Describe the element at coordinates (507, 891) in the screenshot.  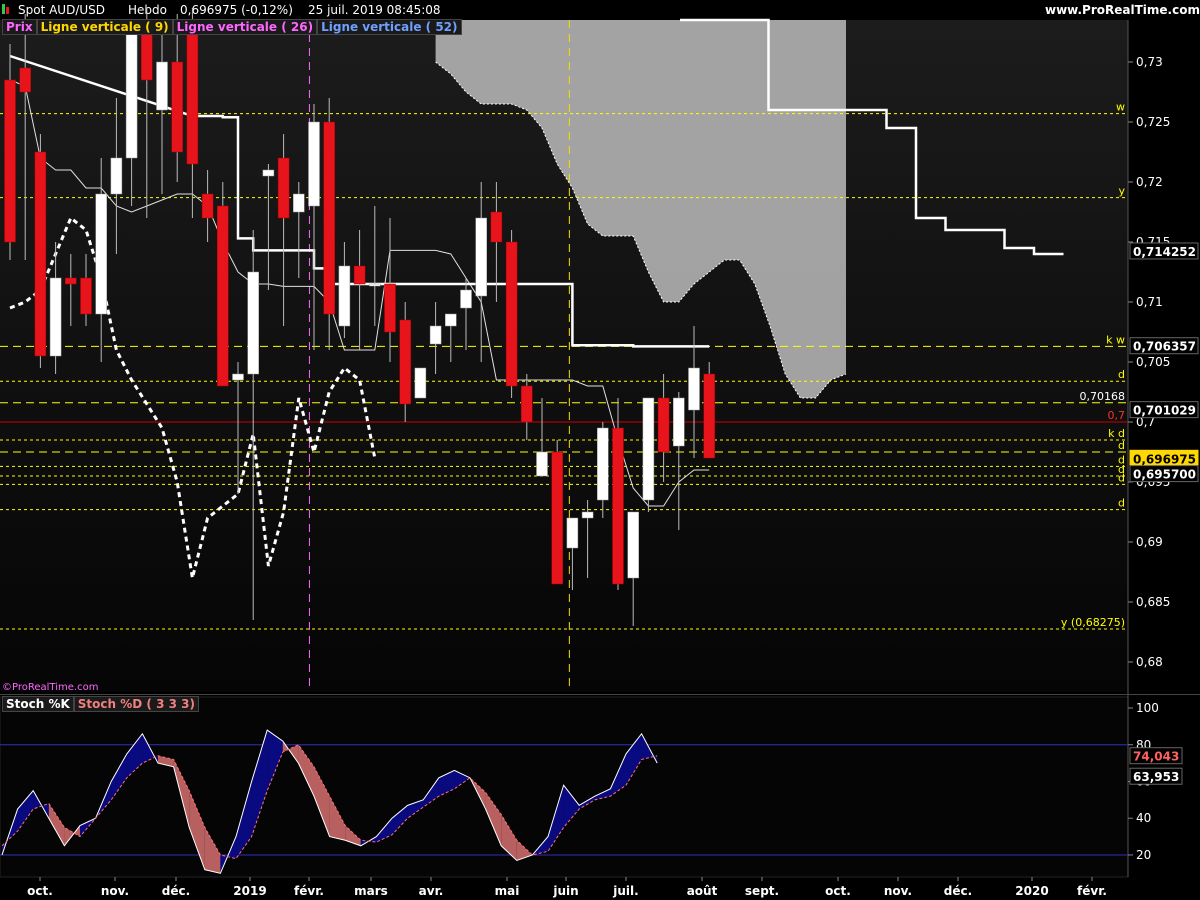
I see `x-tick-label: mai` at that location.